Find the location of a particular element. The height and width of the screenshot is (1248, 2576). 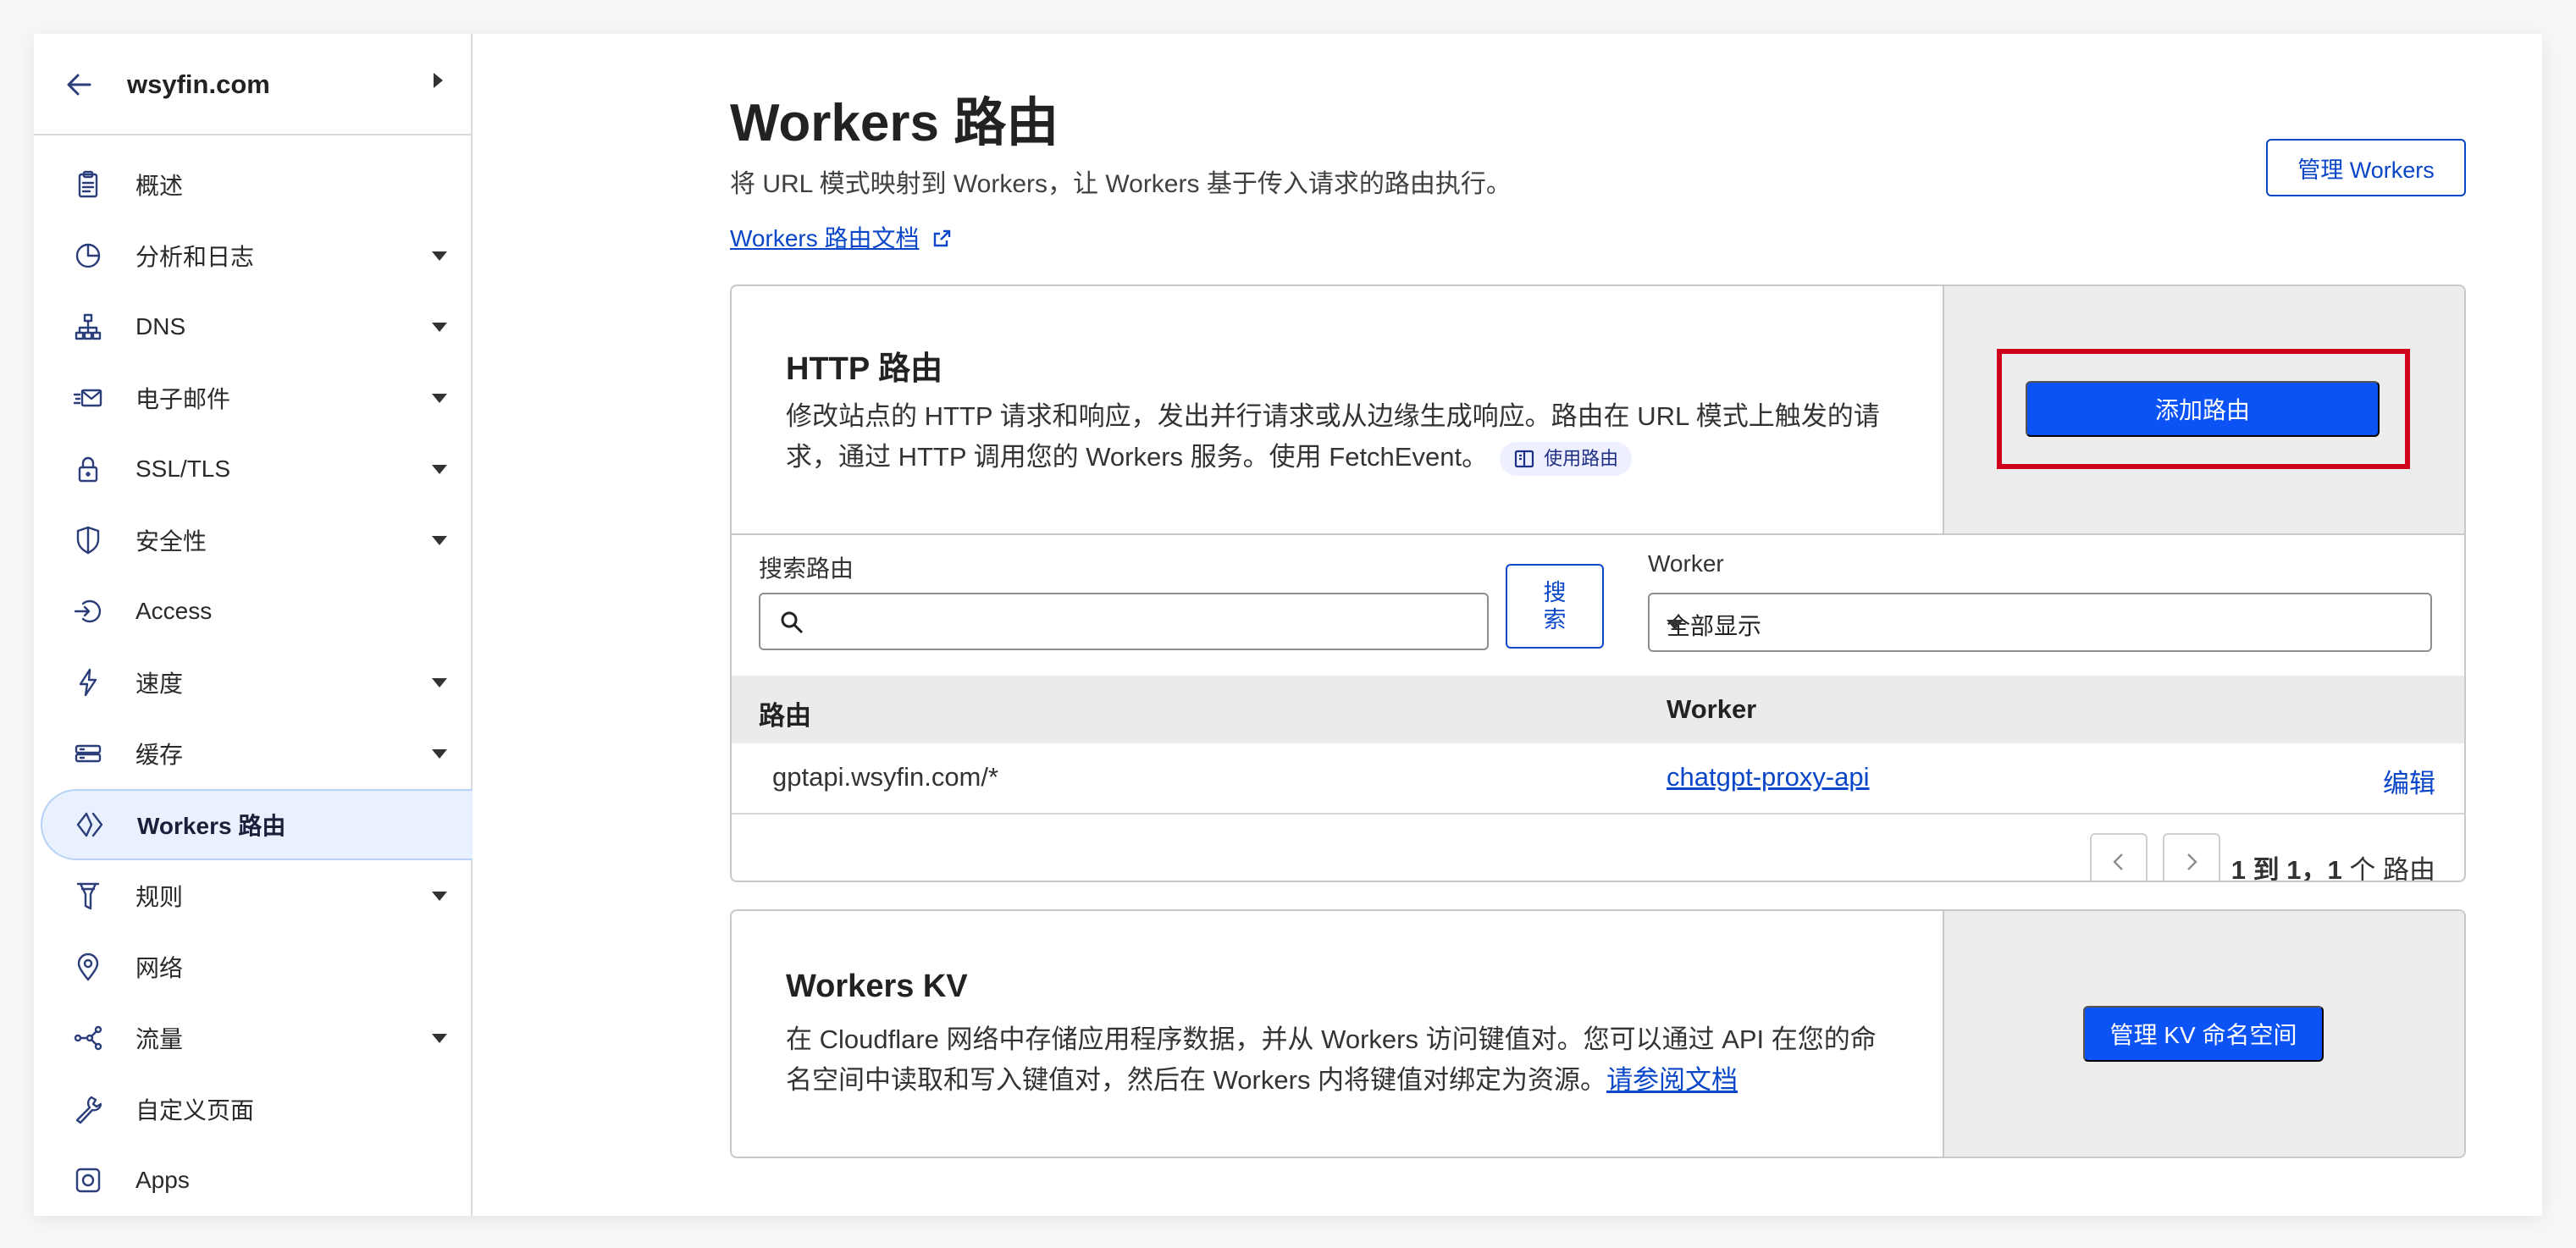

prev-page-button is located at coordinates (2119, 857).